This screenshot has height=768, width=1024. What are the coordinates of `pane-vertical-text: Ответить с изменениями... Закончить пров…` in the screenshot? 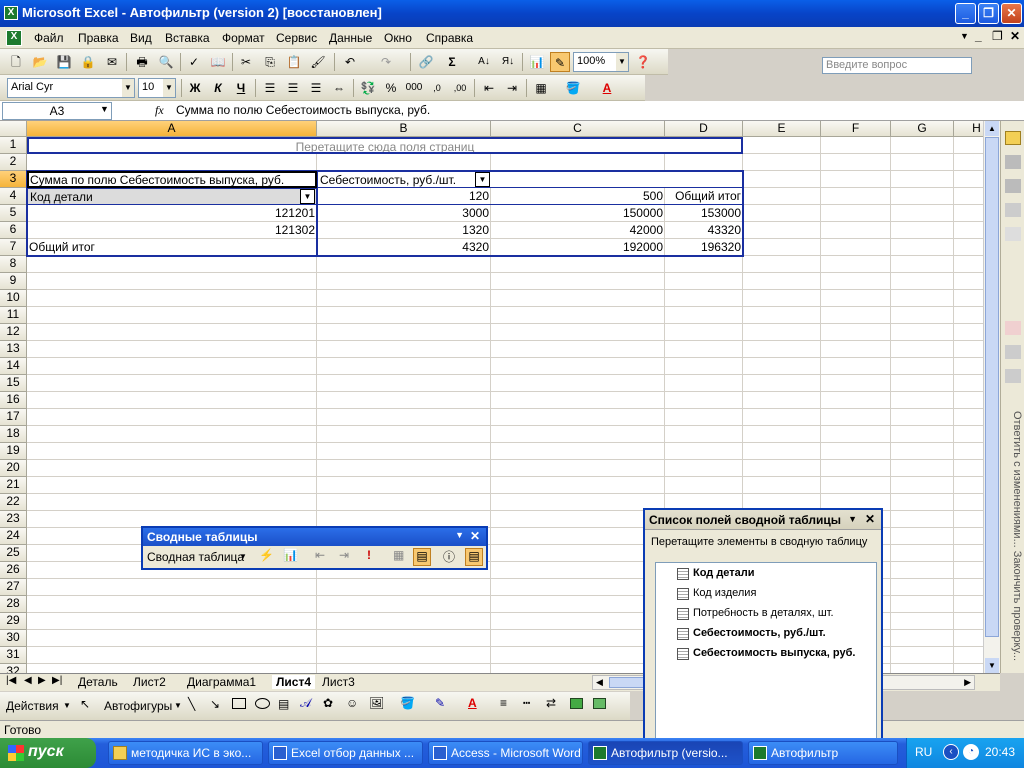 It's located at (1013, 536).